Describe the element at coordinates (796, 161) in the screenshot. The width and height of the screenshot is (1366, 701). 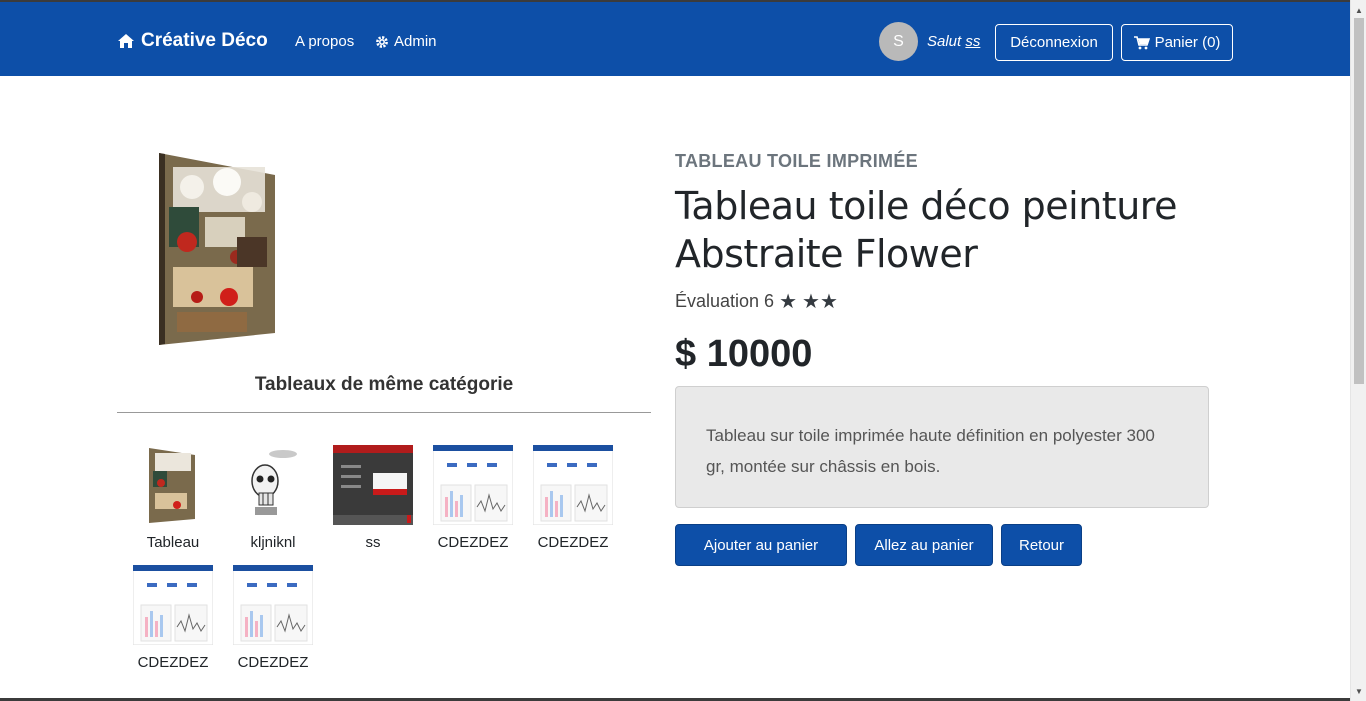
I see `product-category: TABLEAU TOILE IMPRIMÉE` at that location.